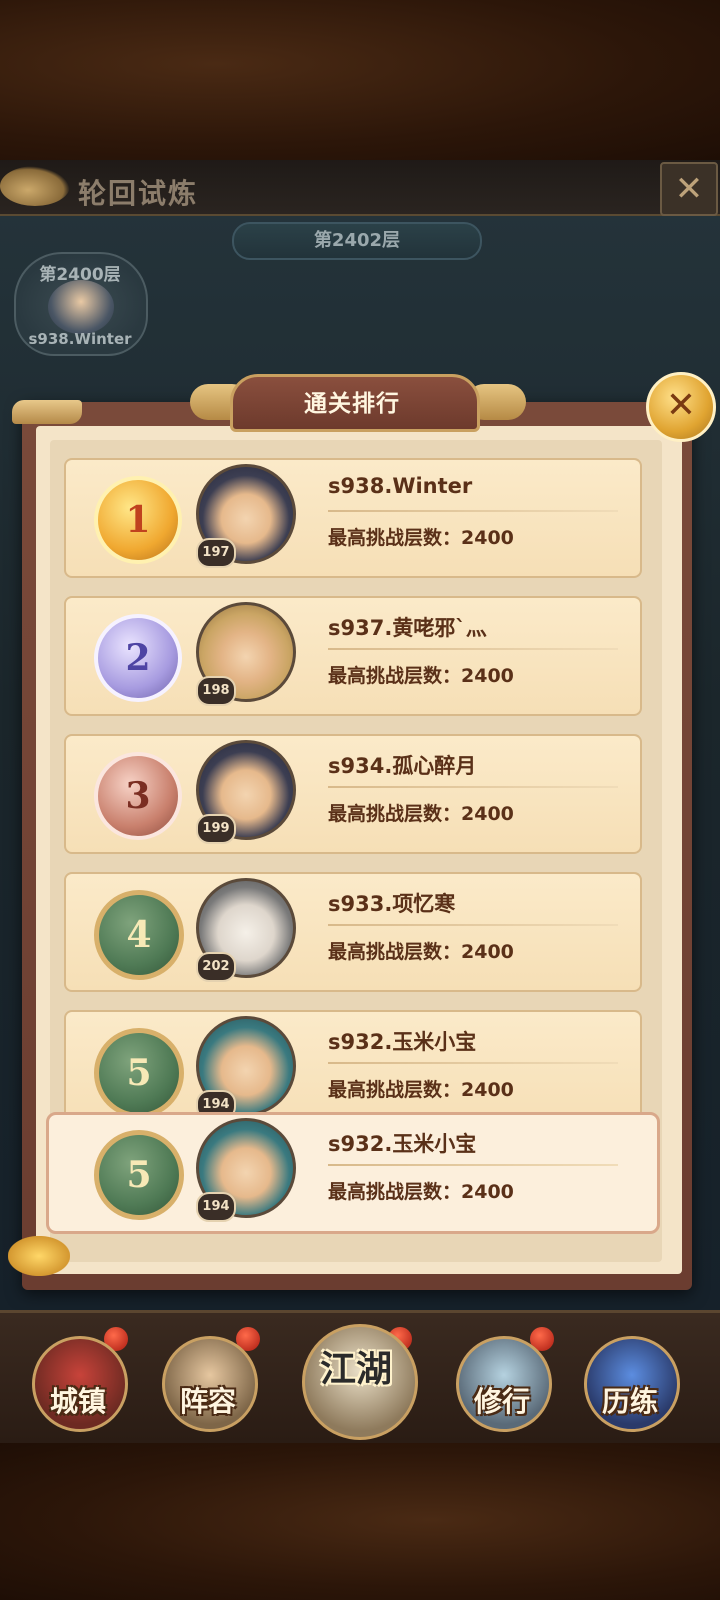 Image resolution: width=720 pixels, height=1600 pixels. Describe the element at coordinates (207, 1401) in the screenshot. I see `nav-lineup-label: 阵容` at that location.